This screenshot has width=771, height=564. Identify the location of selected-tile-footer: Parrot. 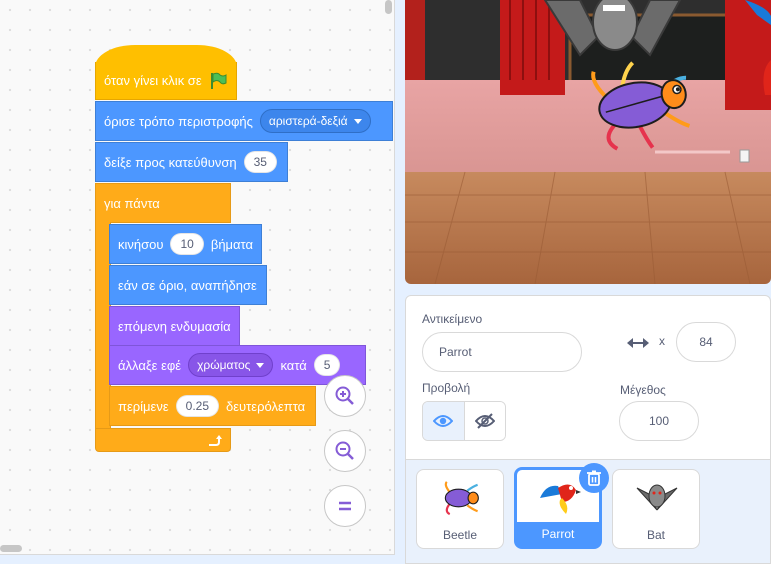
(558, 534).